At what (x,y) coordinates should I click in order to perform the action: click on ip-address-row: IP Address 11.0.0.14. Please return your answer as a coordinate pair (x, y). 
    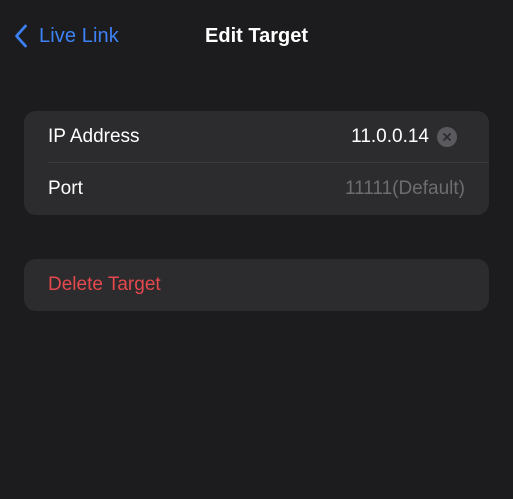
    Looking at the image, I should click on (256, 137).